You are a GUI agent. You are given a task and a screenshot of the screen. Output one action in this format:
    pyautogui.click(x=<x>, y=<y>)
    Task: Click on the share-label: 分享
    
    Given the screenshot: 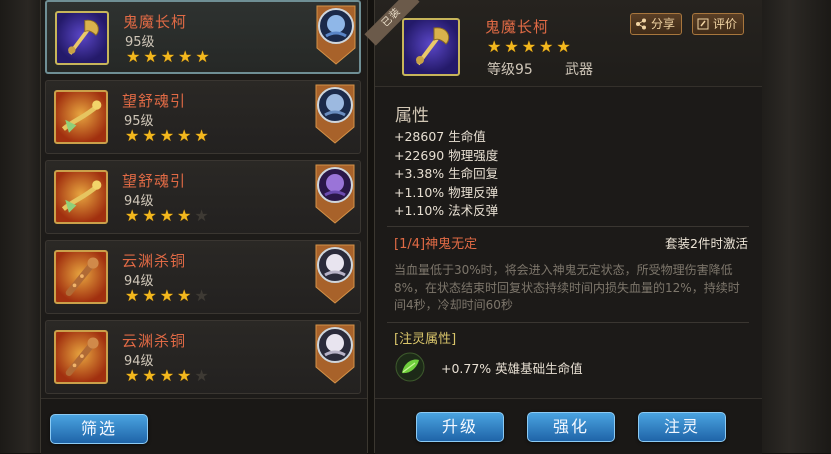 What is the action you would take?
    pyautogui.click(x=663, y=24)
    